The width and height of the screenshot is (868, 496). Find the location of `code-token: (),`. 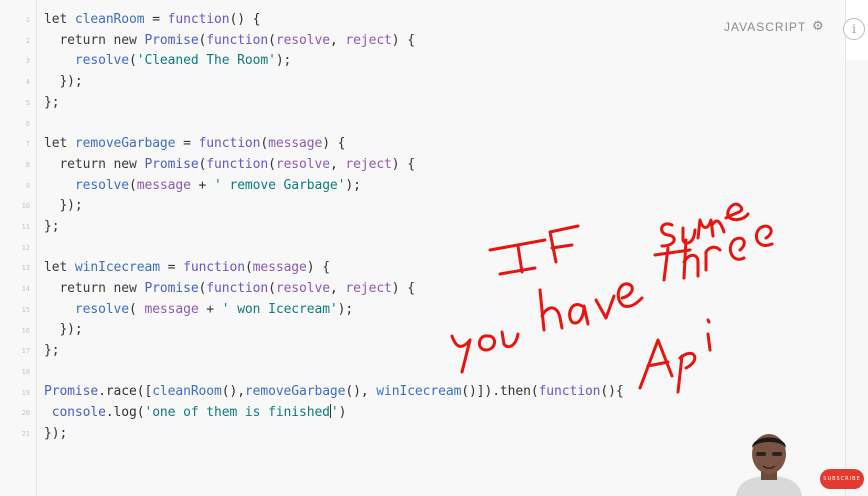

code-token: (), is located at coordinates (361, 392).